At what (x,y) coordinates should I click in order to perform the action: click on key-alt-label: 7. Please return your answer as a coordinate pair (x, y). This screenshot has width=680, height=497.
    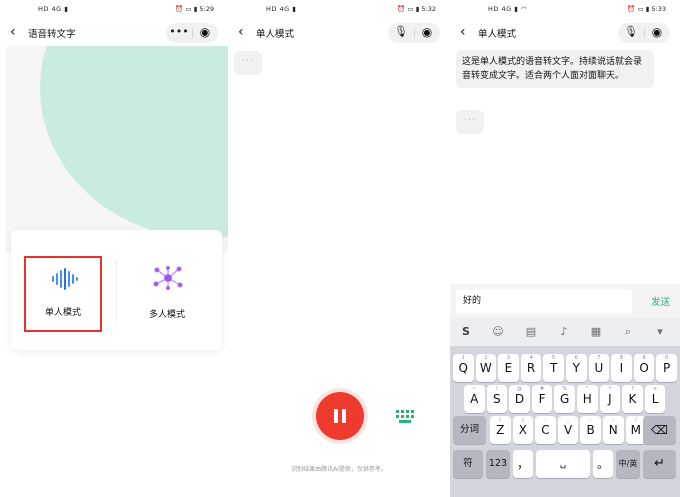
    Looking at the image, I should click on (599, 358).